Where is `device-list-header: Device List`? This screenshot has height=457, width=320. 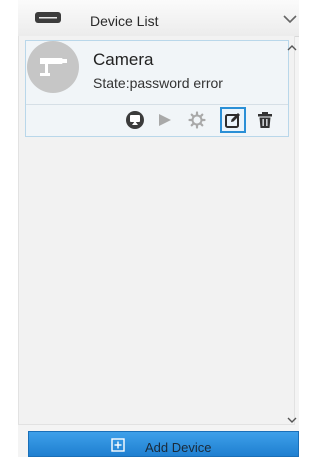
device-list-header: Device List is located at coordinates (158, 18).